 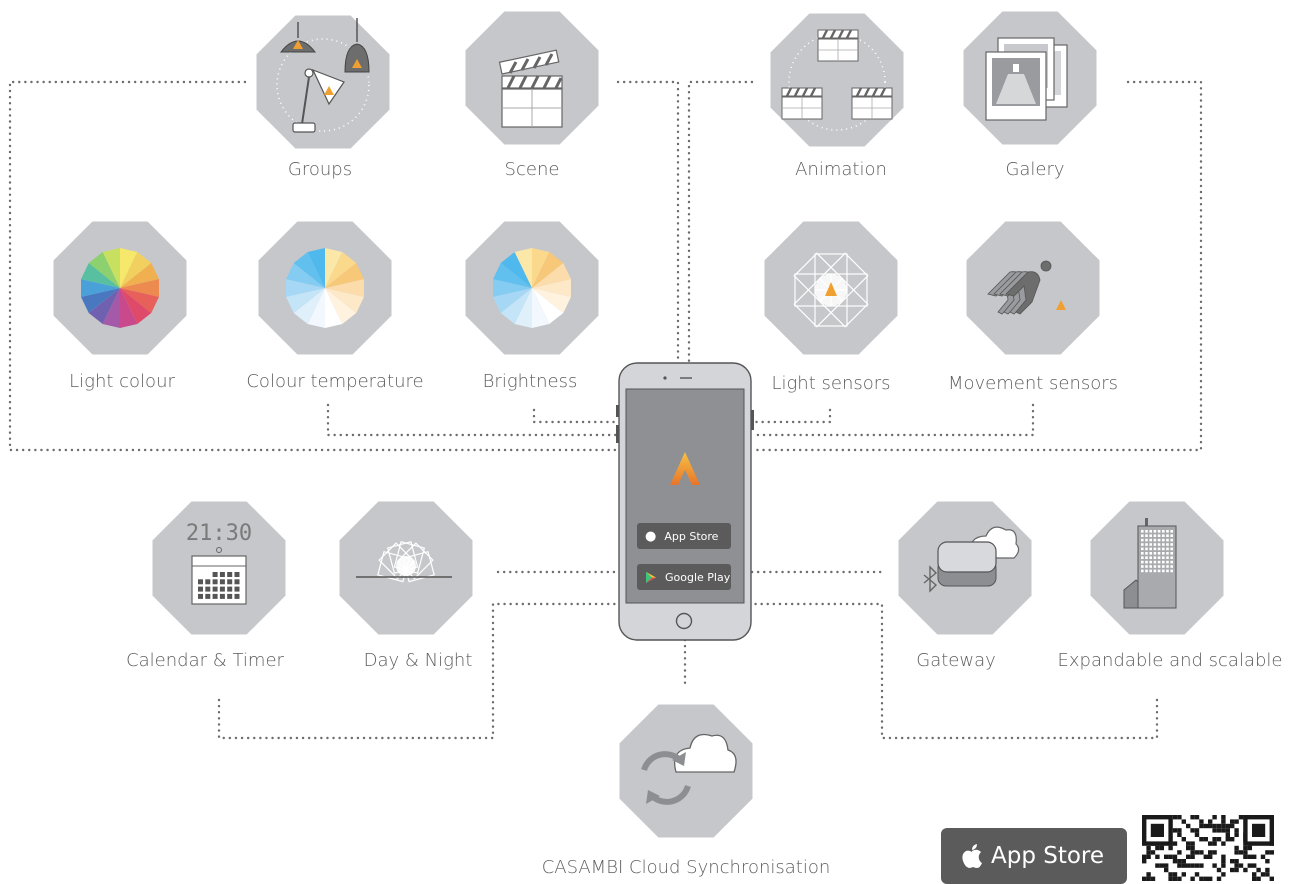 I want to click on label-galery: Galery, so click(x=1035, y=169).